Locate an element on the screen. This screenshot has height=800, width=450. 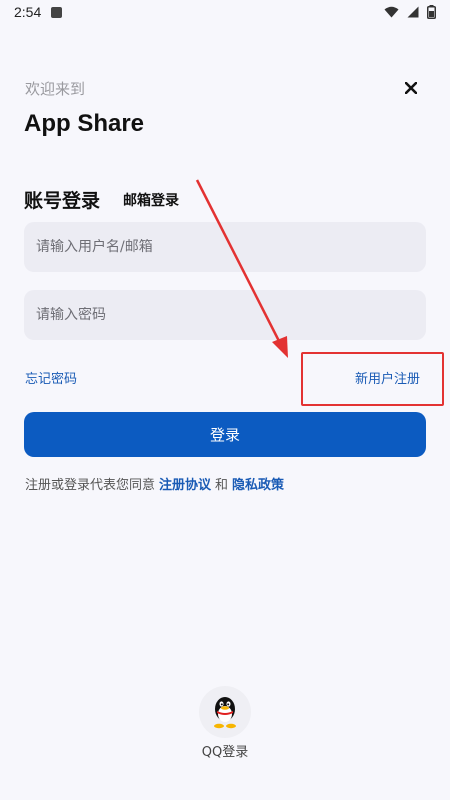
status-bar: 2:54 is located at coordinates (225, 12).